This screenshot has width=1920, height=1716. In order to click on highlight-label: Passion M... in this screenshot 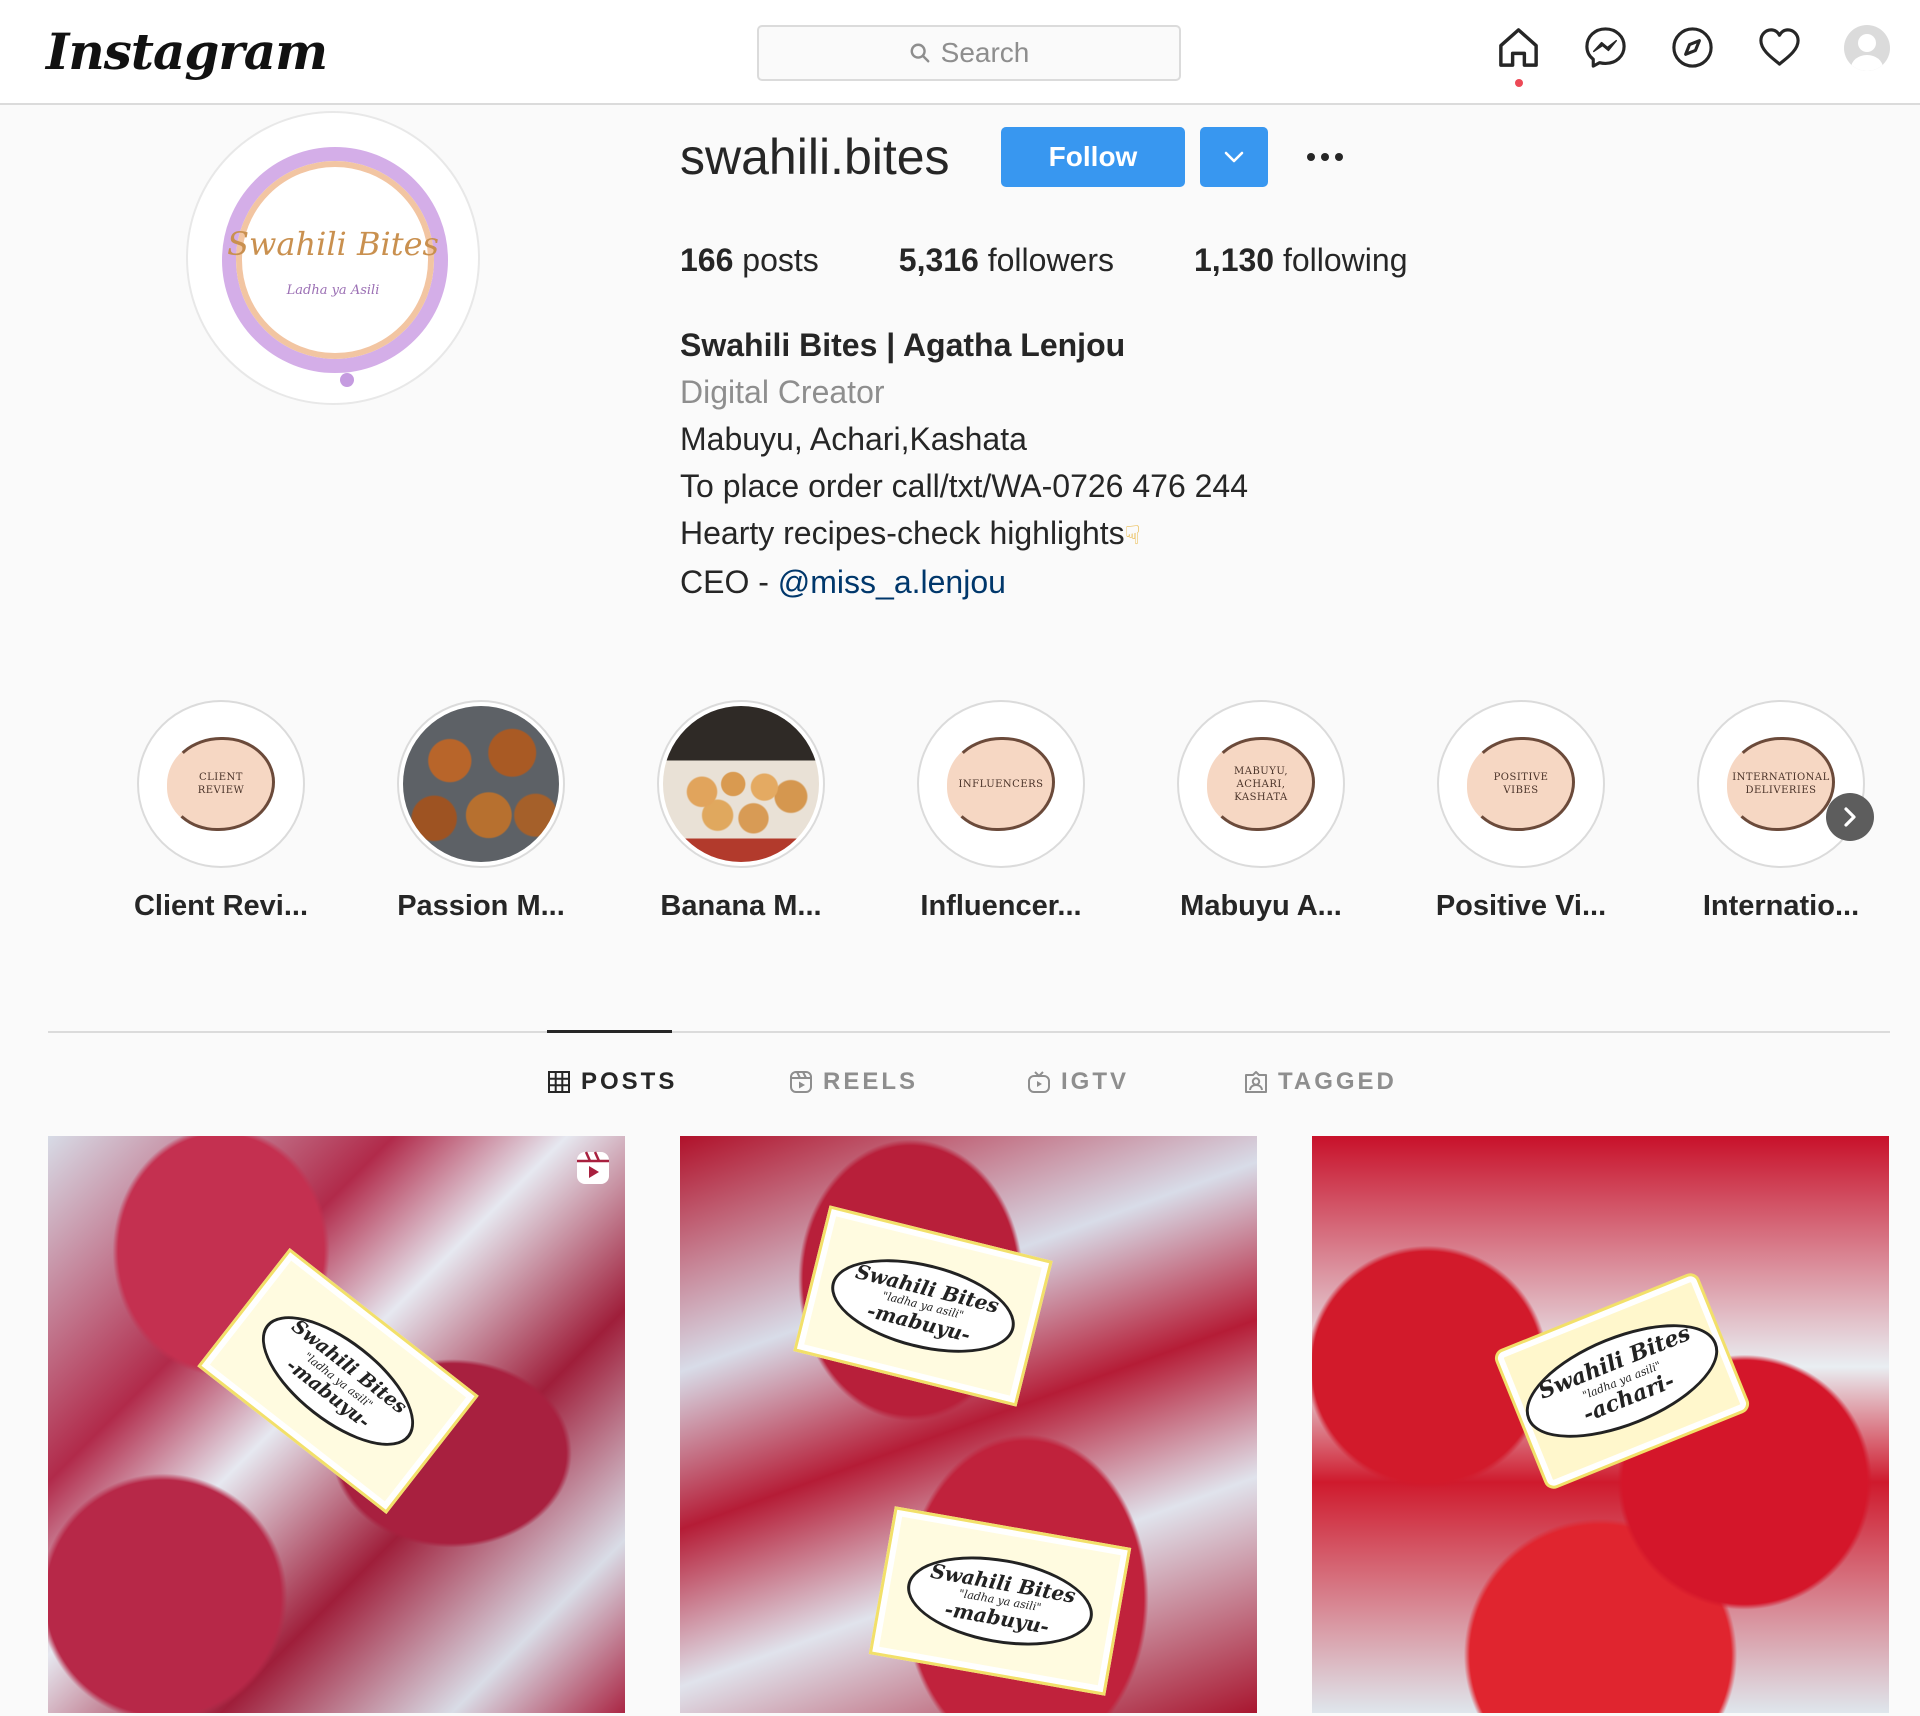, I will do `click(481, 906)`.